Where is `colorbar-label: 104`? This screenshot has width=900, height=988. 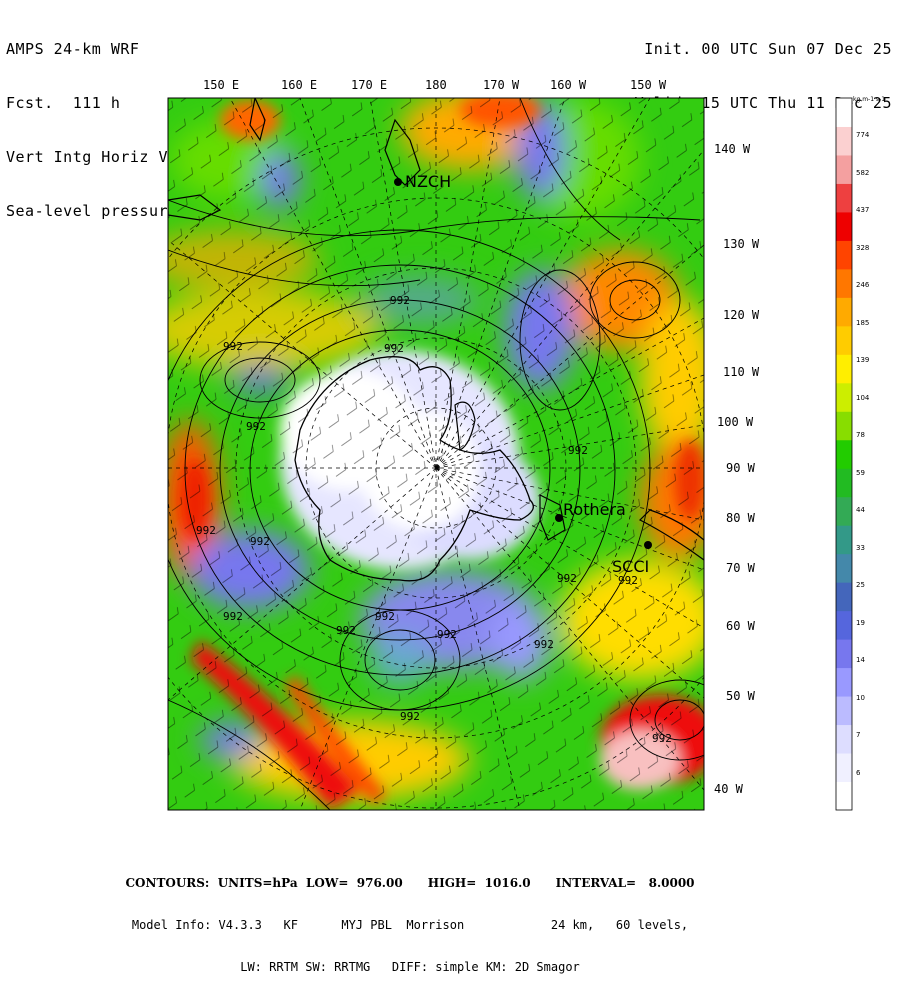 colorbar-label: 104 is located at coordinates (863, 397).